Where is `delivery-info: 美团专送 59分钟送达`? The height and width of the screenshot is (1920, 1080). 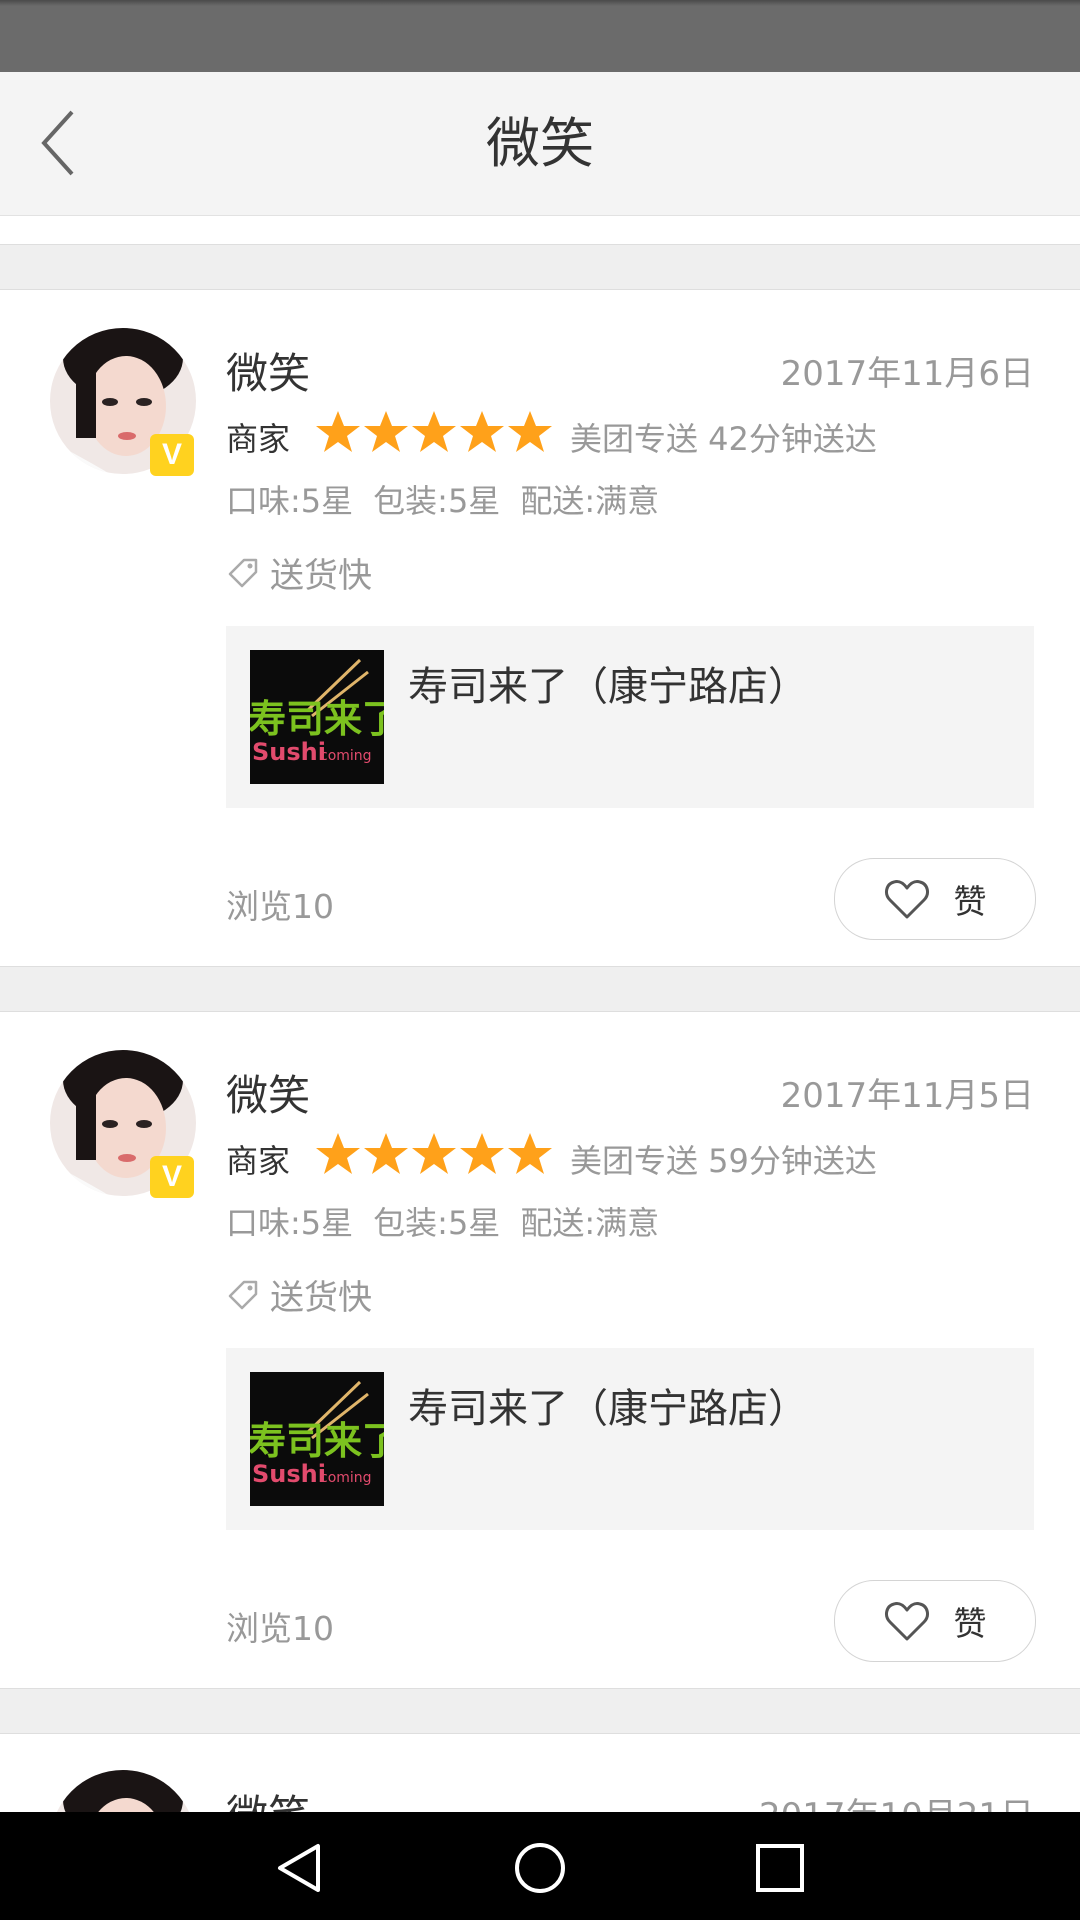
delivery-info: 美团专送 59分钟送达 is located at coordinates (723, 1161).